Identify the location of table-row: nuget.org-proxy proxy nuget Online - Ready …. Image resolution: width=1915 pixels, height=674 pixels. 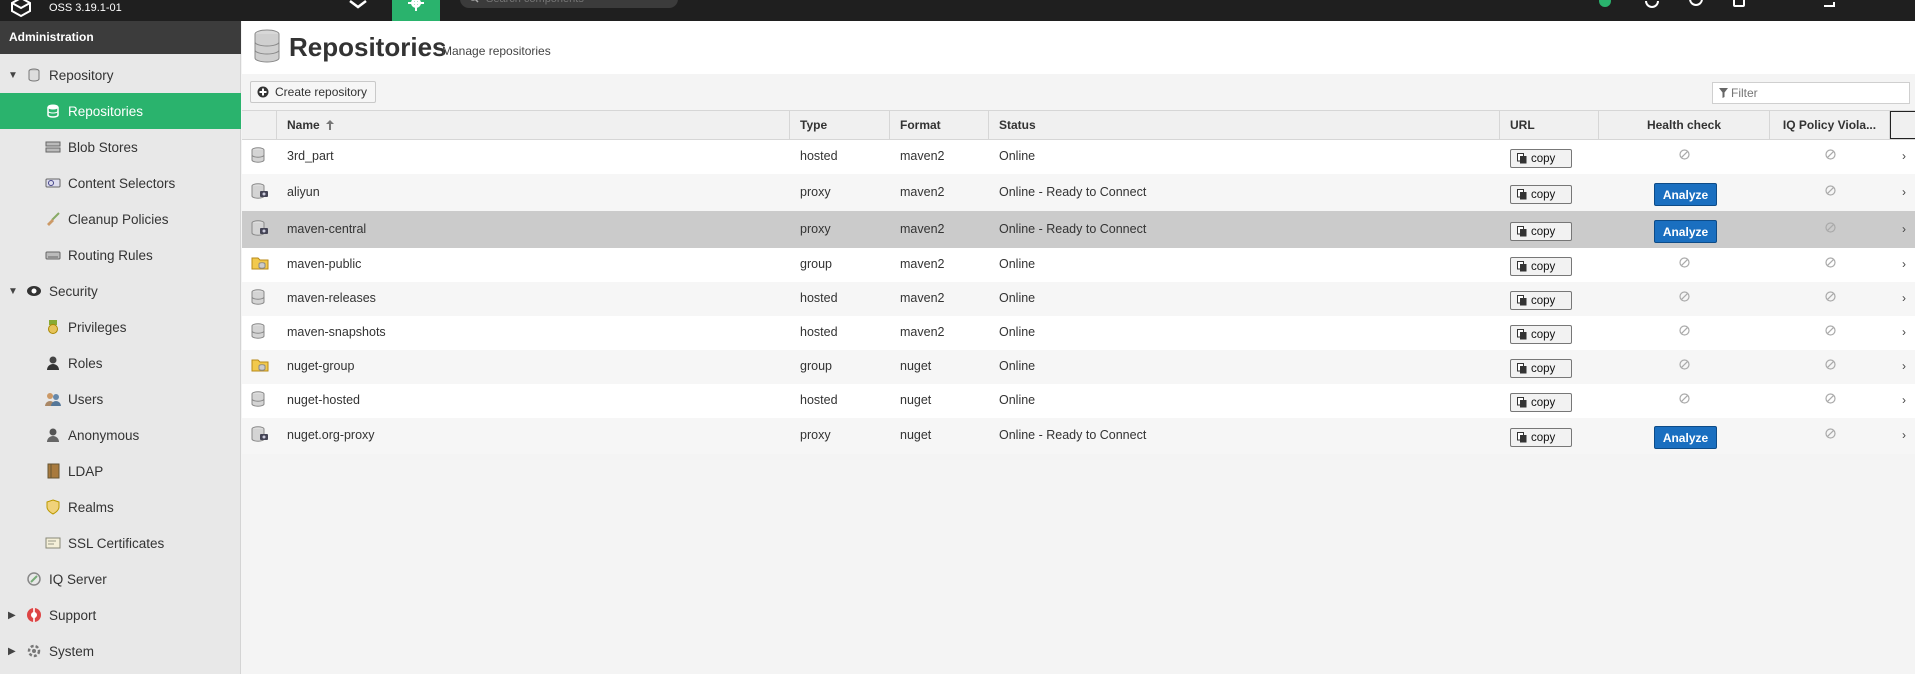
(1078, 436).